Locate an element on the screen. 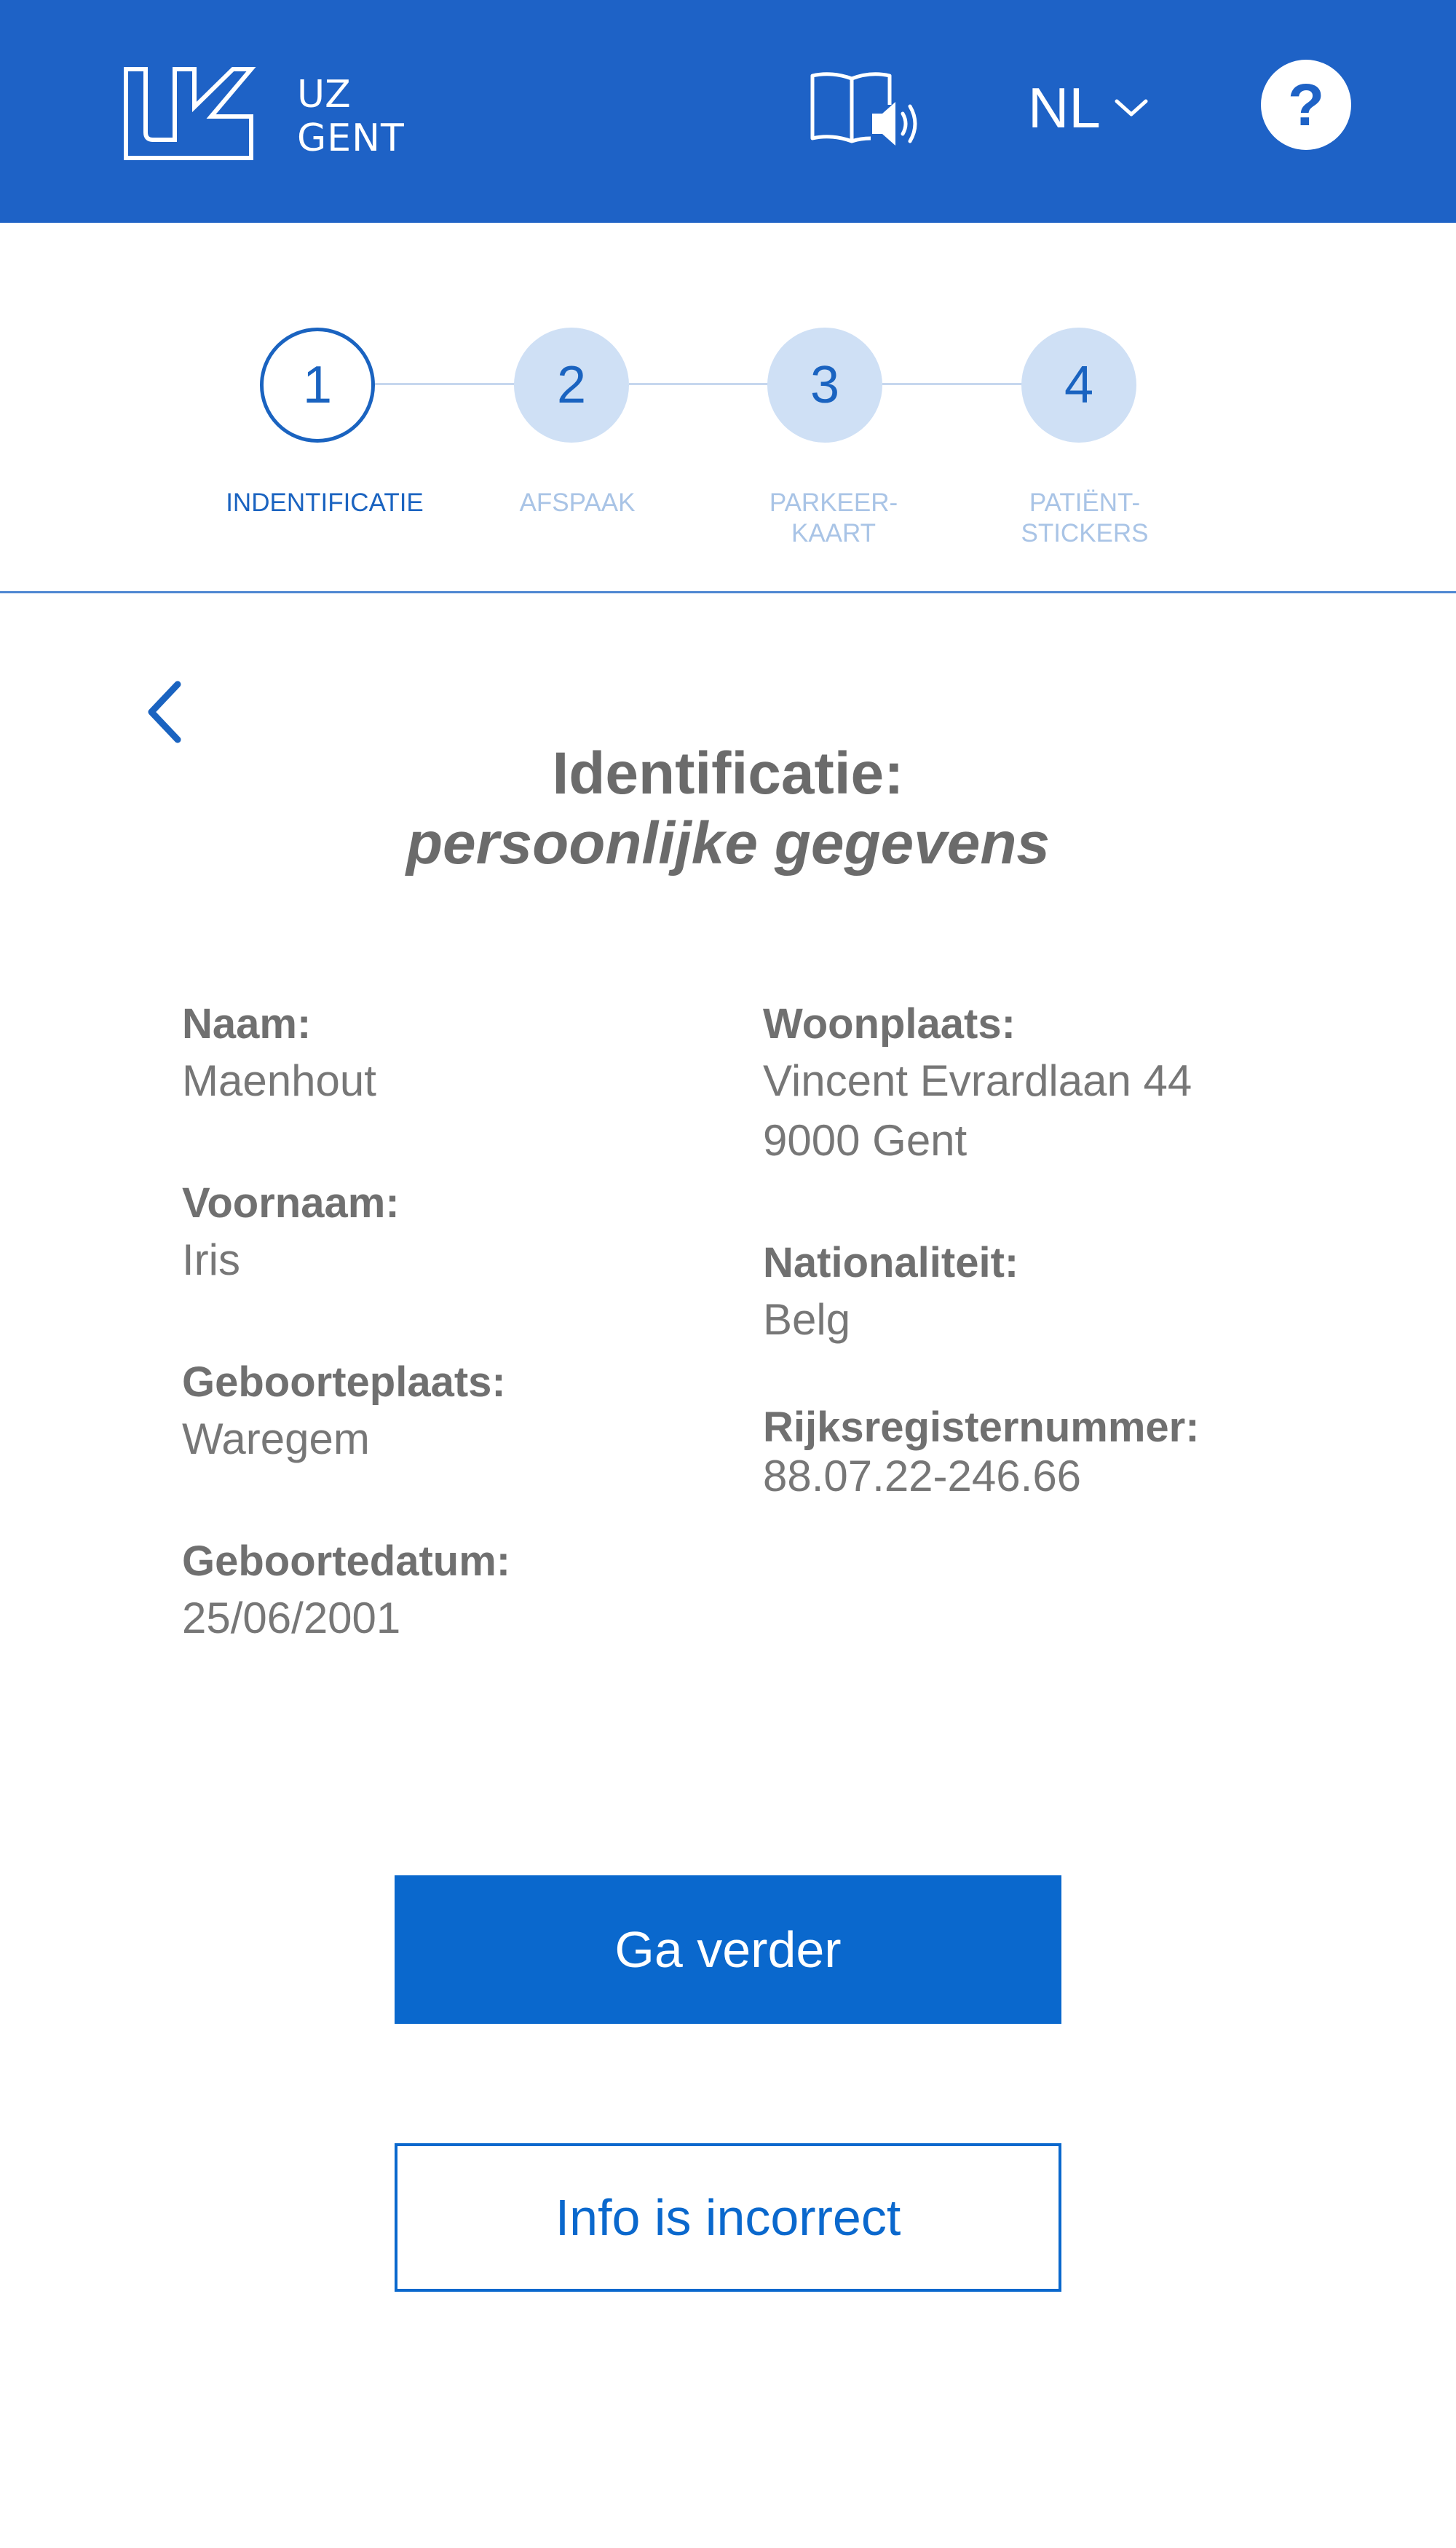 The image size is (1456, 2548). step-number: 3 is located at coordinates (825, 385).